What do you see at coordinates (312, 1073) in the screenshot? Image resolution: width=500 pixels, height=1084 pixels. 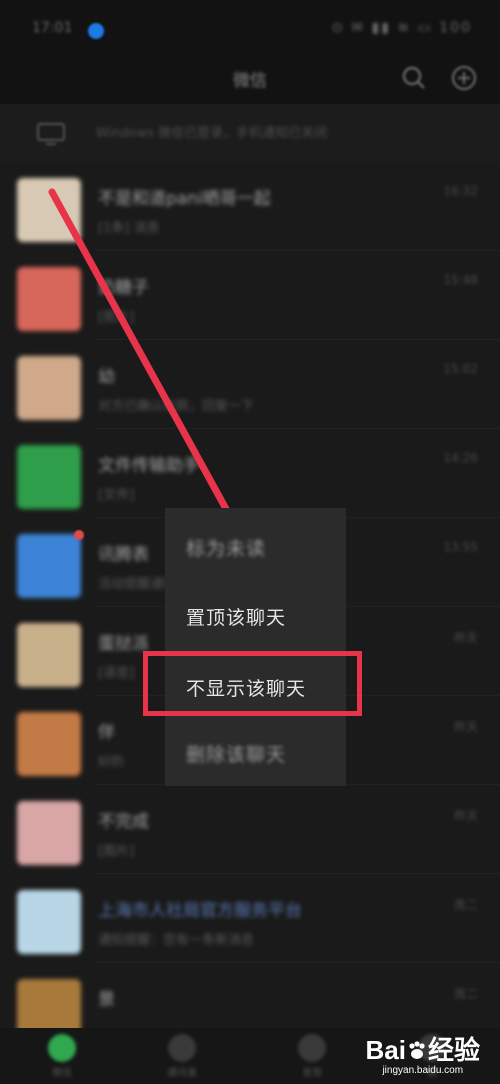 I see `tab-label: 发现` at bounding box center [312, 1073].